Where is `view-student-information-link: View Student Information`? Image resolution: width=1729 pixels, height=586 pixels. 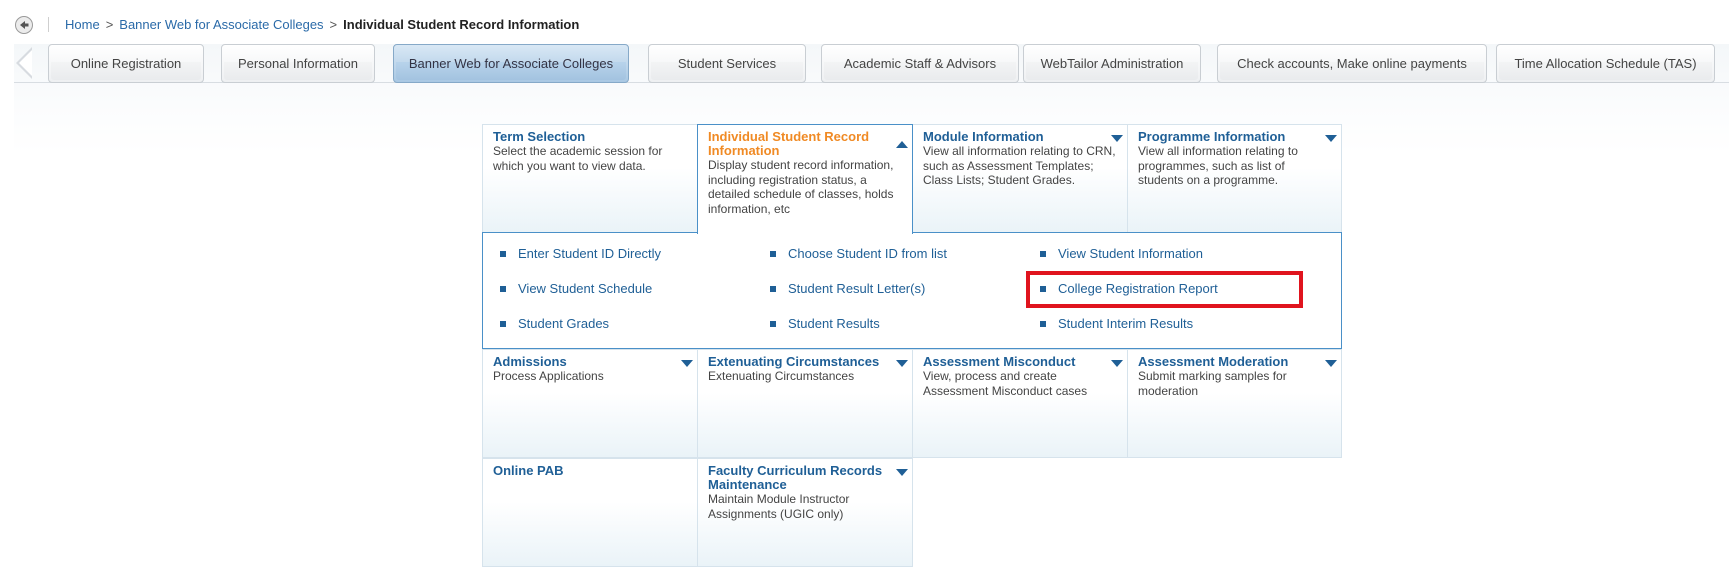
view-student-information-link: View Student Information is located at coordinates (1121, 253).